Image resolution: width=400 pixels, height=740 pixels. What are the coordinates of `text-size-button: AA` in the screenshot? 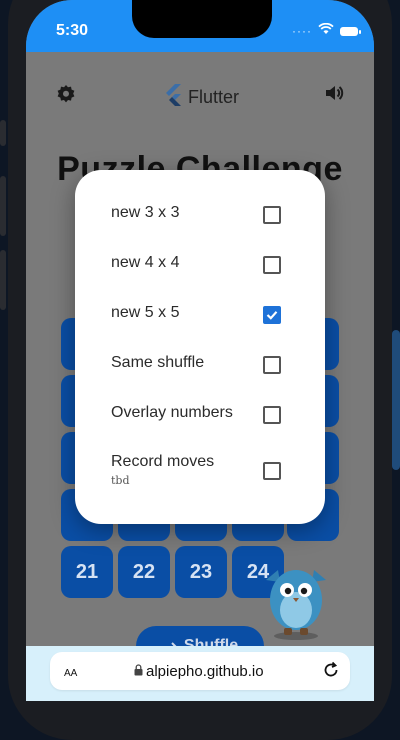 It's located at (70, 671).